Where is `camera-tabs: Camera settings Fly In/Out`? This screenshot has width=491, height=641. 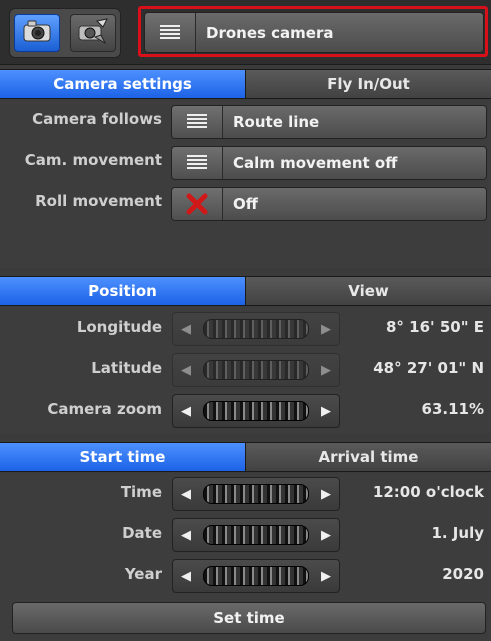 camera-tabs: Camera settings Fly In/Out is located at coordinates (245, 84).